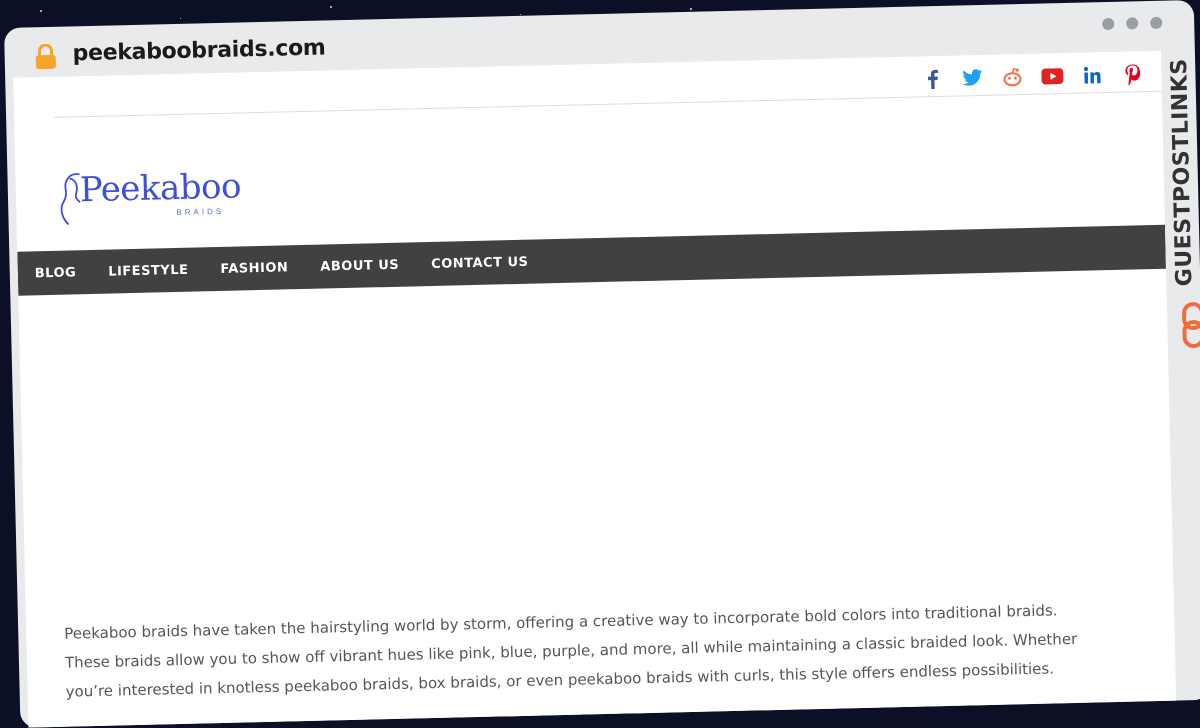 Image resolution: width=1200 pixels, height=728 pixels. I want to click on linkedin-icon, so click(1092, 75).